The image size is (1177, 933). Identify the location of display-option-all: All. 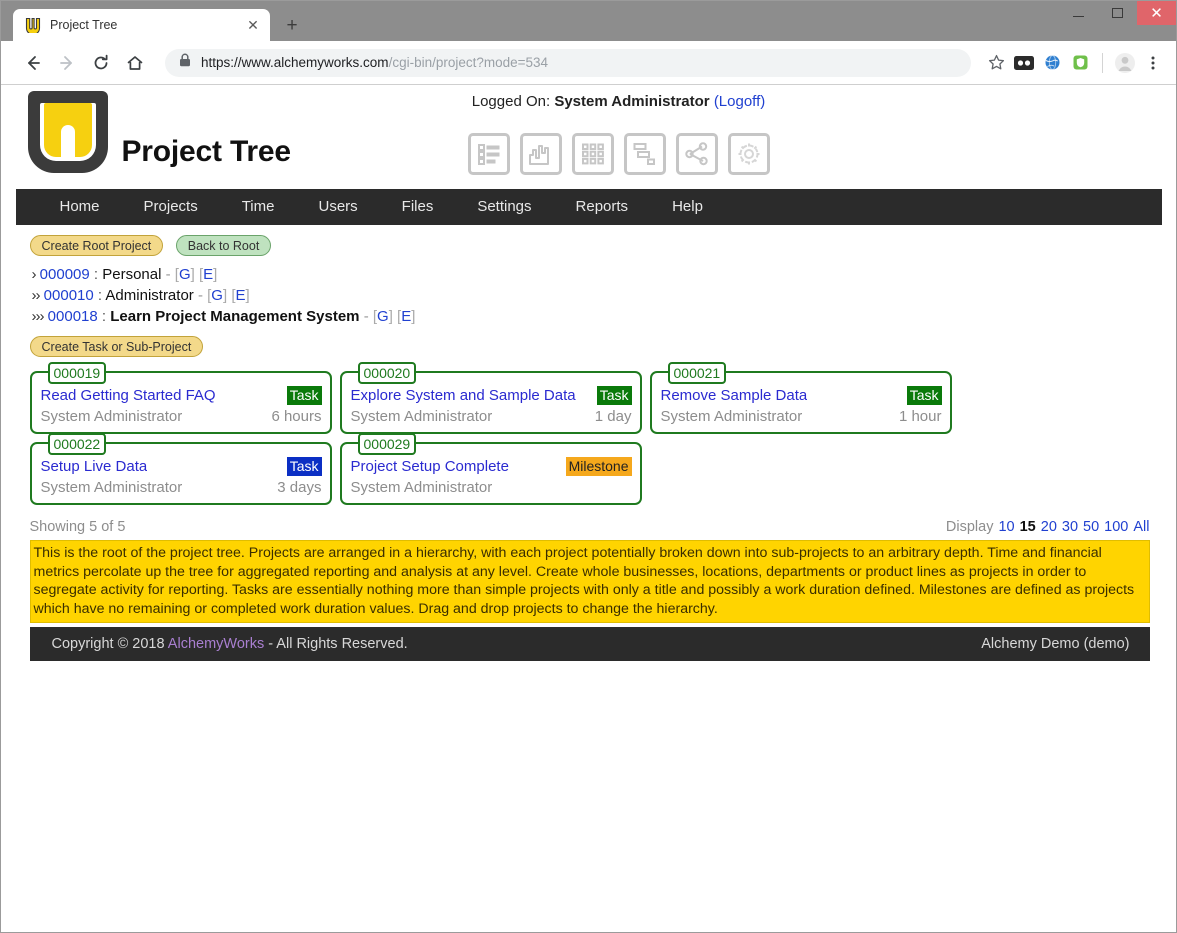
(1141, 527).